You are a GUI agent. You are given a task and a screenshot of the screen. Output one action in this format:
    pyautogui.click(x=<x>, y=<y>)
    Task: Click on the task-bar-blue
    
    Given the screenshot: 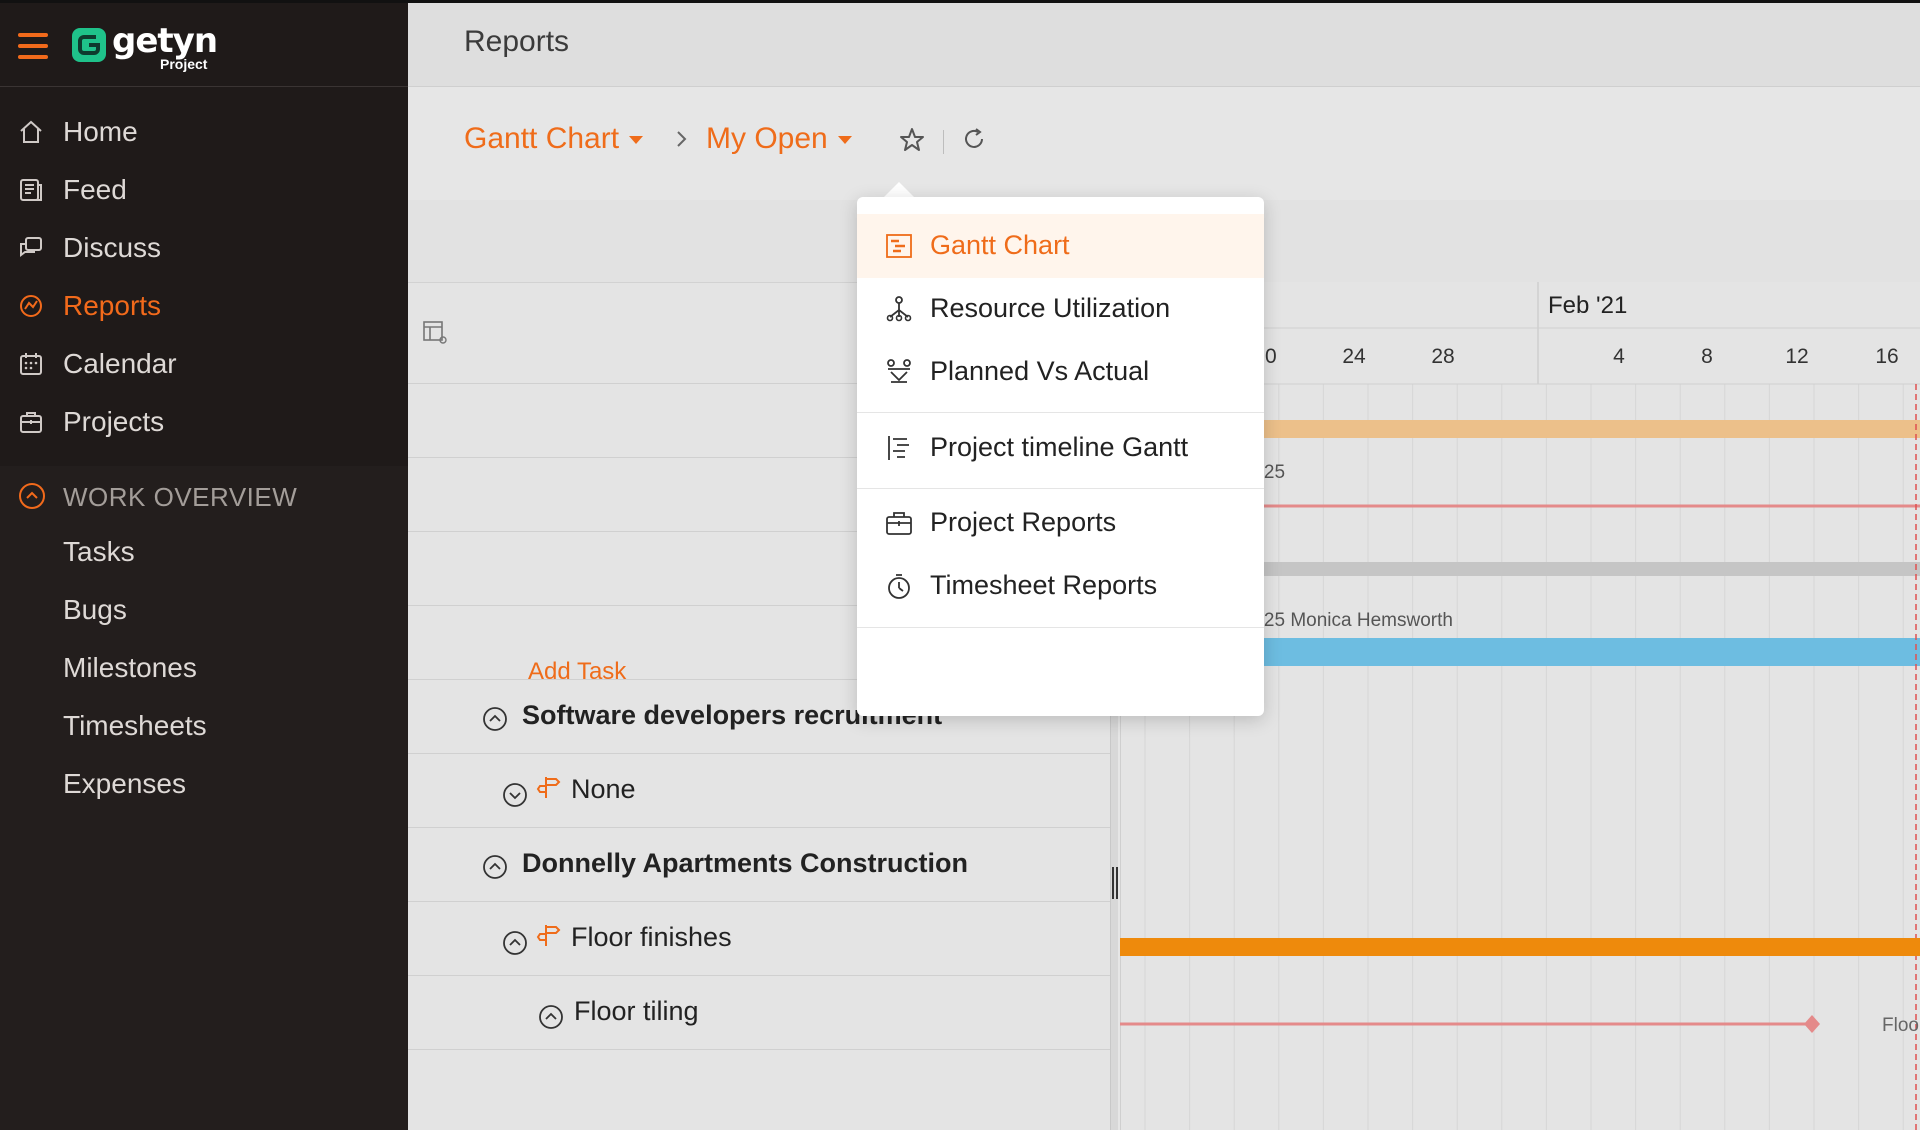 What is the action you would take?
    pyautogui.click(x=1536, y=652)
    